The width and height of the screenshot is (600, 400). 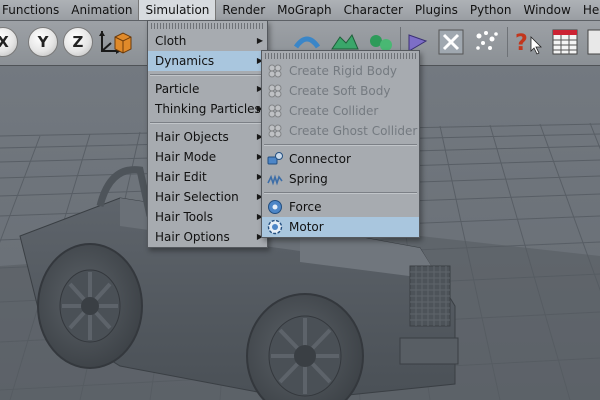 I want to click on spring-icon, so click(x=275, y=180).